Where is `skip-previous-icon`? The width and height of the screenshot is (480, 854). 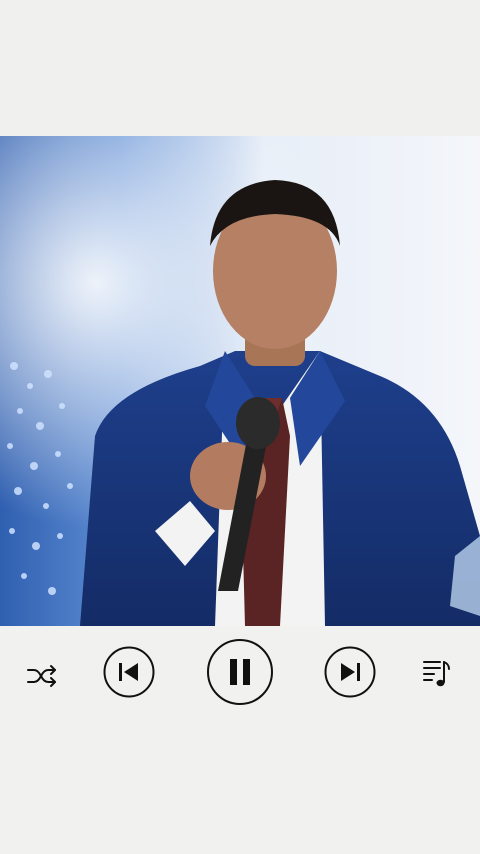 skip-previous-icon is located at coordinates (129, 672).